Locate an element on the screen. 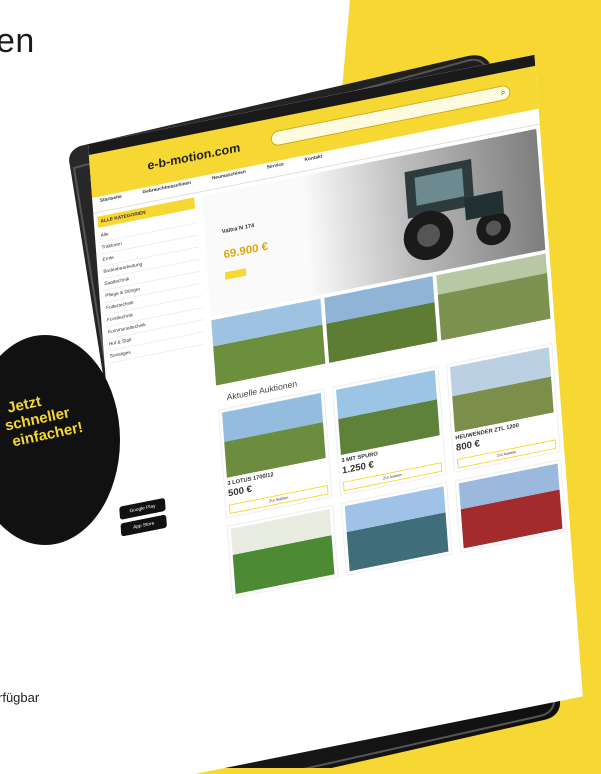 The height and width of the screenshot is (774, 601). auction-card: HEUWENDER ZTL 1200 800 € Zur Auktion is located at coordinates (503, 407).